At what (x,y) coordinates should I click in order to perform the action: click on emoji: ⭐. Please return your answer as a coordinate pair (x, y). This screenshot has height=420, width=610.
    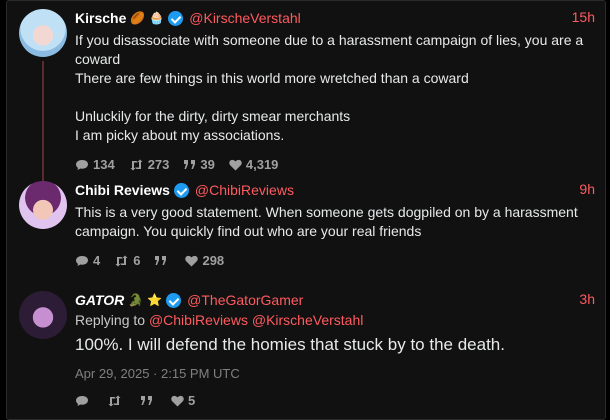
    Looking at the image, I should click on (155, 300).